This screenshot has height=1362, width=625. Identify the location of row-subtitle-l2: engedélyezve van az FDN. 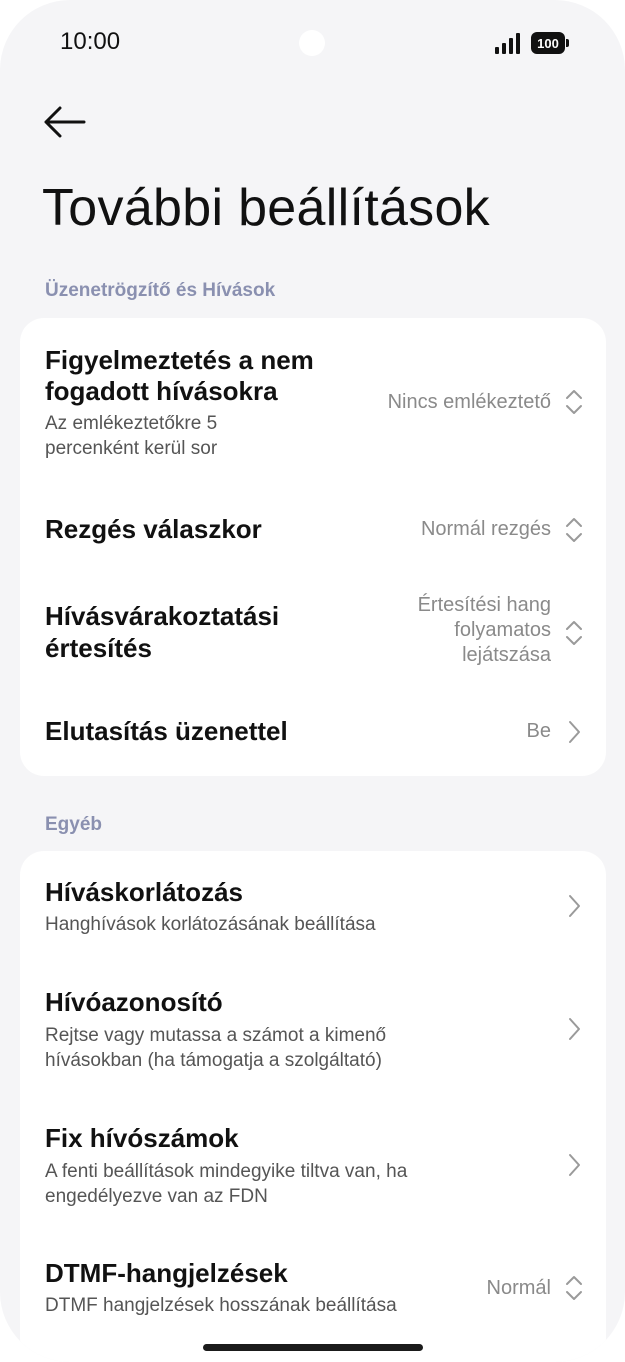
(156, 1196).